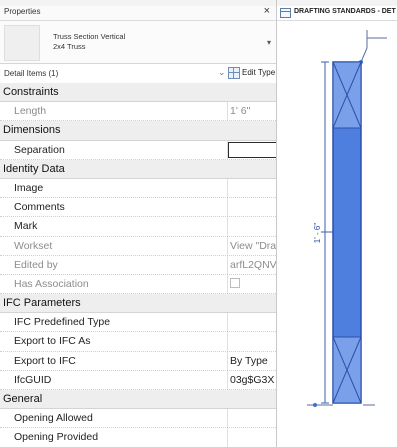 This screenshot has height=447, width=397. Describe the element at coordinates (42, 303) in the screenshot. I see `category-label: IFC Parameters` at that location.